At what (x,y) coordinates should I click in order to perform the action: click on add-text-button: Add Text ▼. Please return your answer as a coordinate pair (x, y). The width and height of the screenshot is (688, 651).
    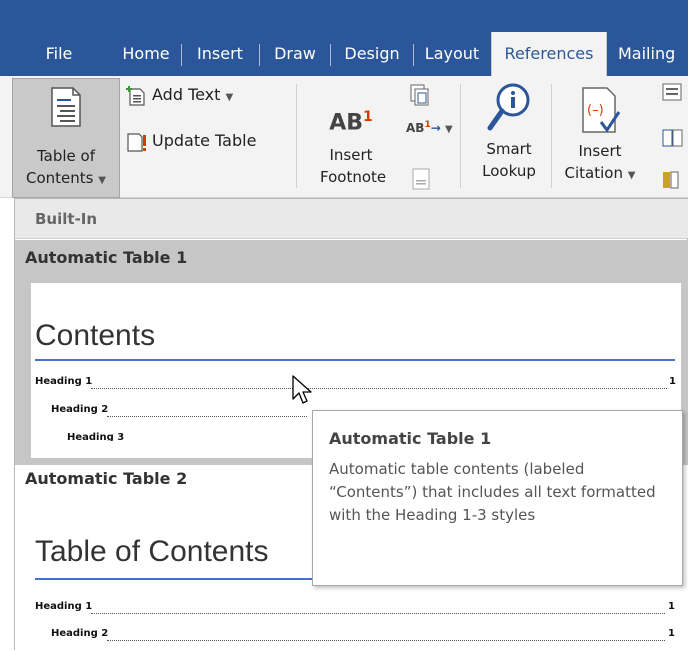
    Looking at the image, I should click on (179, 95).